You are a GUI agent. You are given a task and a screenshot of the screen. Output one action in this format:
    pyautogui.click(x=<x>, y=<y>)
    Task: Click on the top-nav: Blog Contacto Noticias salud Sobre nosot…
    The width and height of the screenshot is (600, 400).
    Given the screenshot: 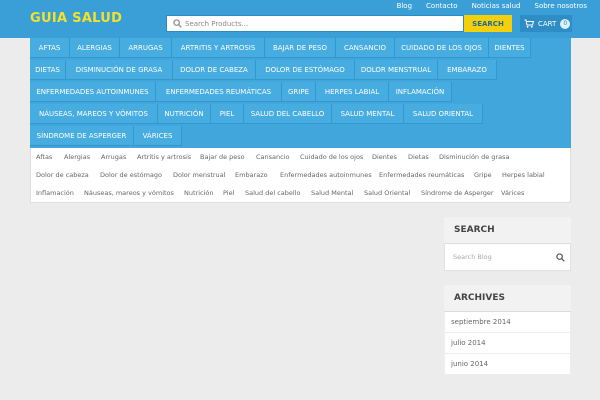 What is the action you would take?
    pyautogui.click(x=492, y=6)
    